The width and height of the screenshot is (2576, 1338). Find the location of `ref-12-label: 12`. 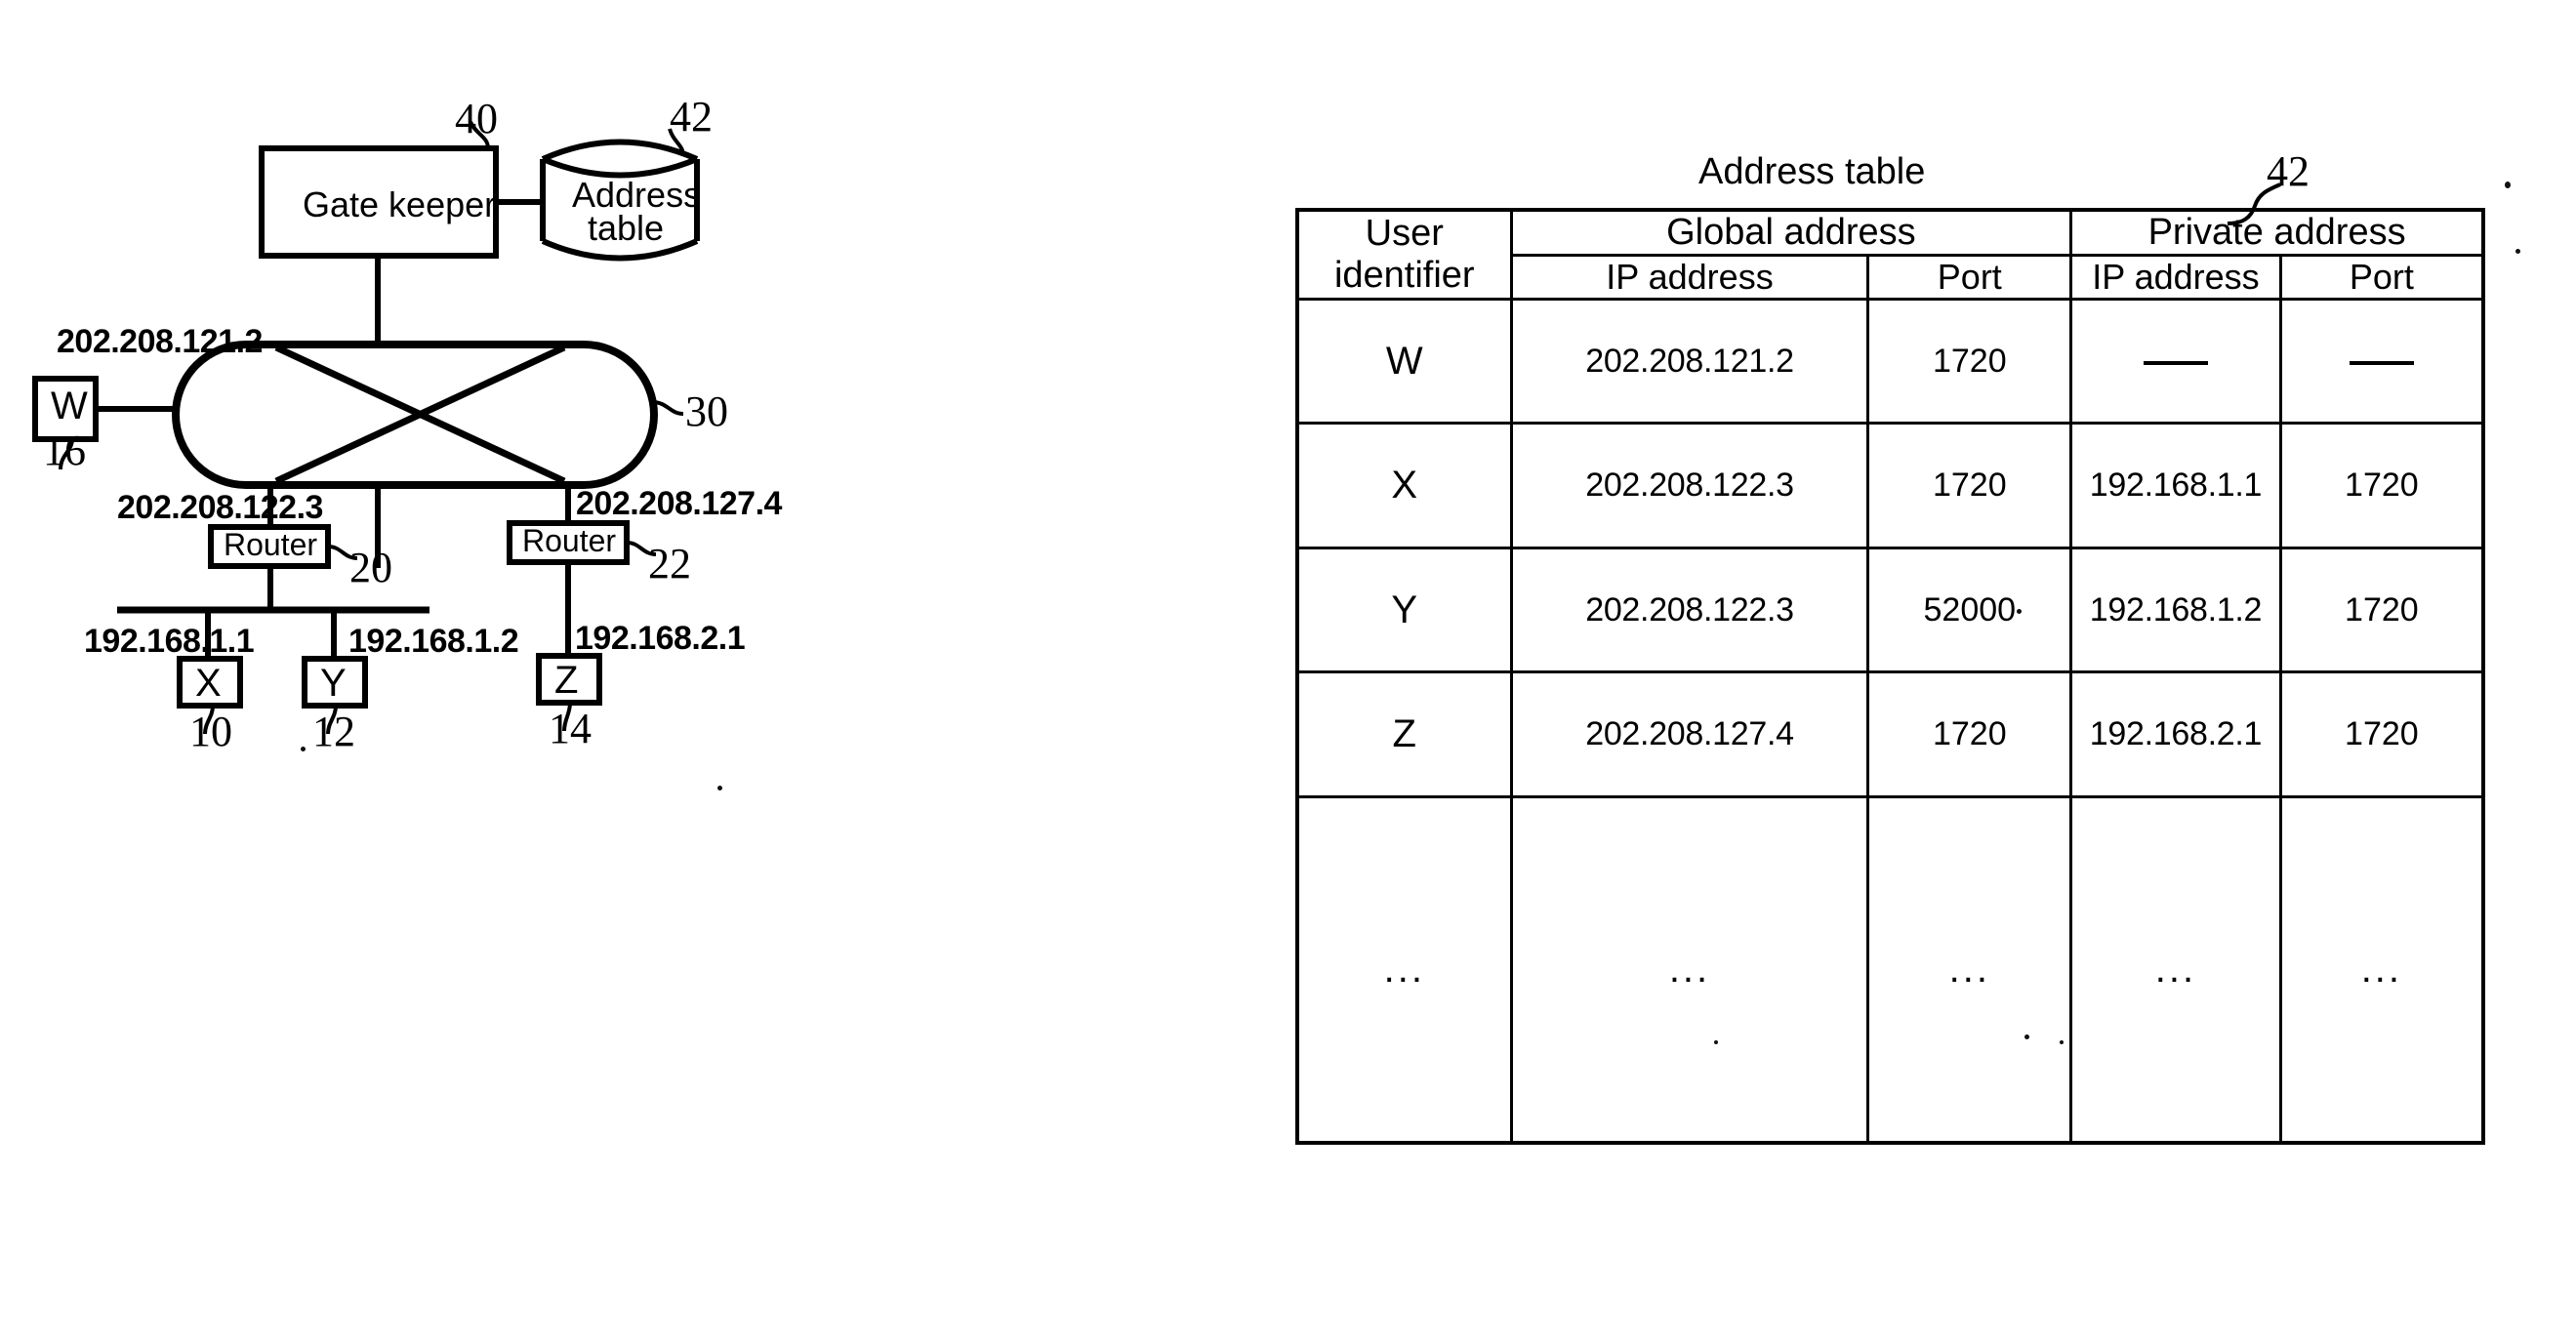

ref-12-label: 12 is located at coordinates (333, 731).